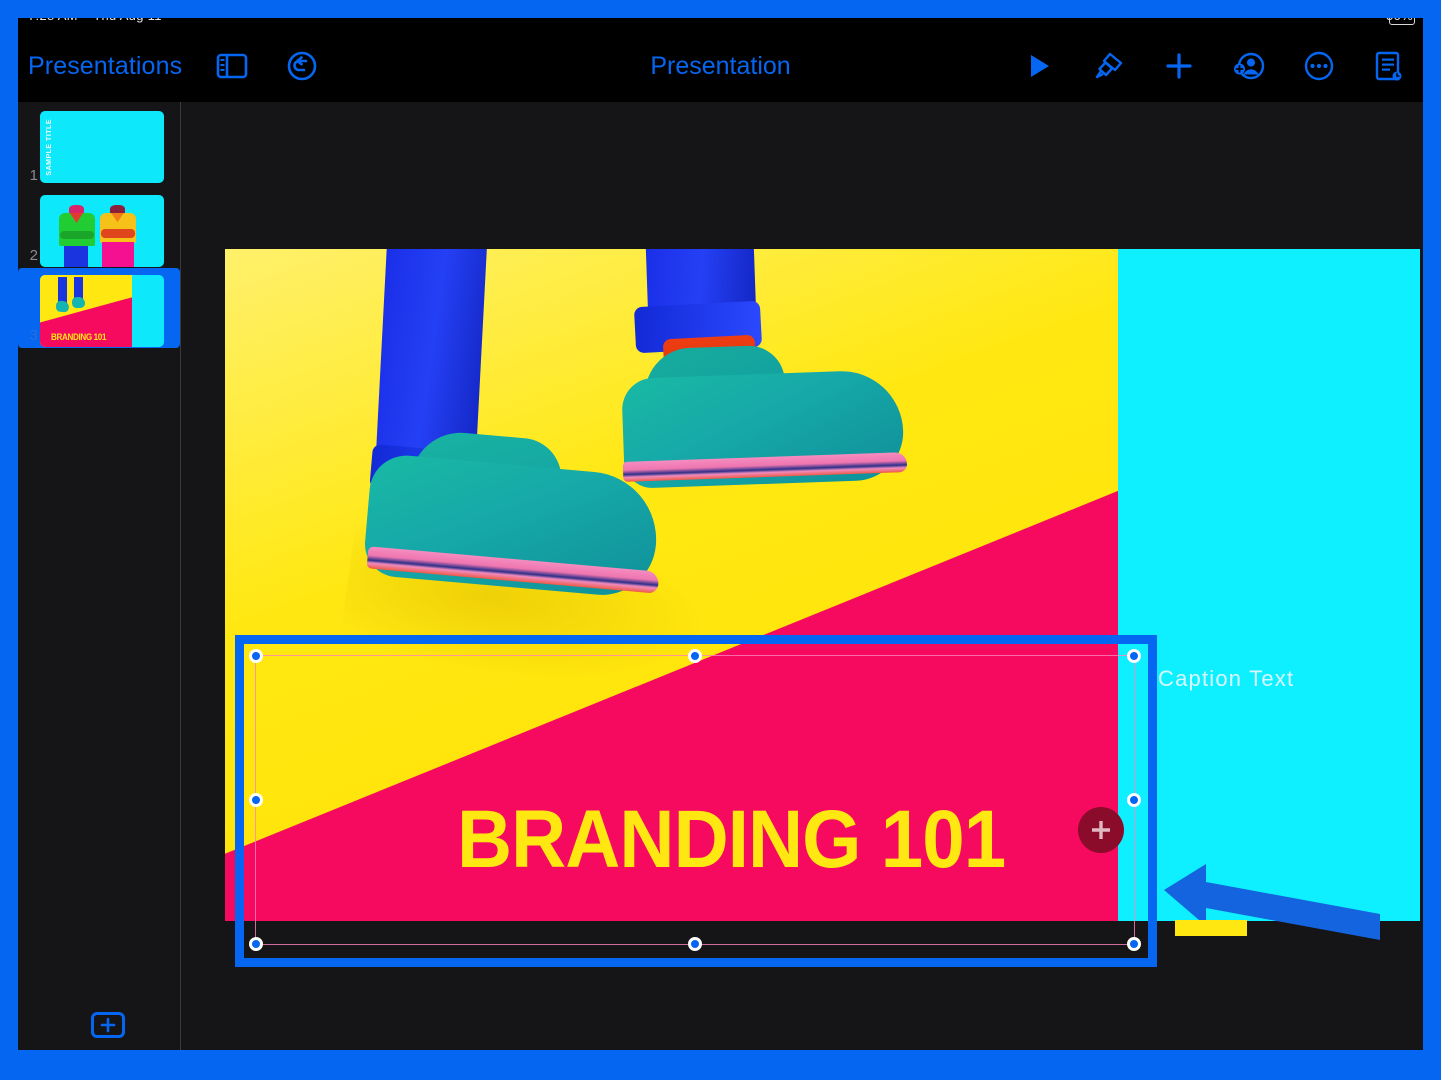 This screenshot has width=1441, height=1080. Describe the element at coordinates (1214, 66) in the screenshot. I see `toolbar-right-group` at that location.